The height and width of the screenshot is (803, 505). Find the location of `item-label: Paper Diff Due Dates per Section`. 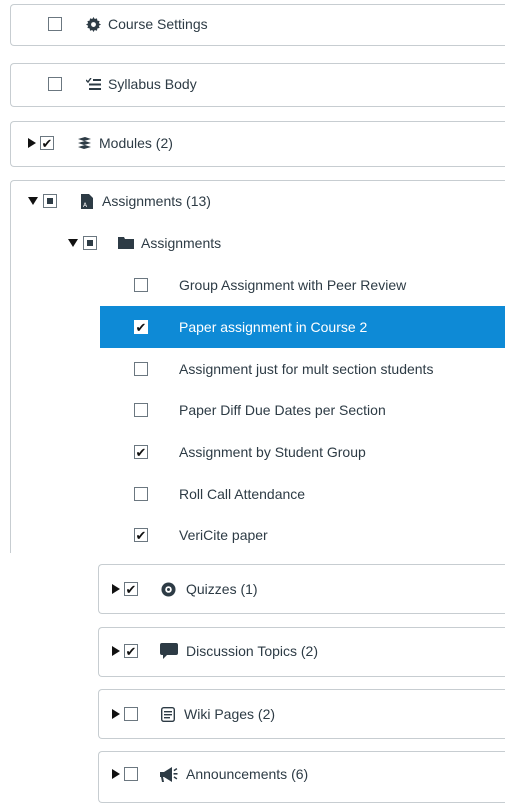

item-label: Paper Diff Due Dates per Section is located at coordinates (282, 410).